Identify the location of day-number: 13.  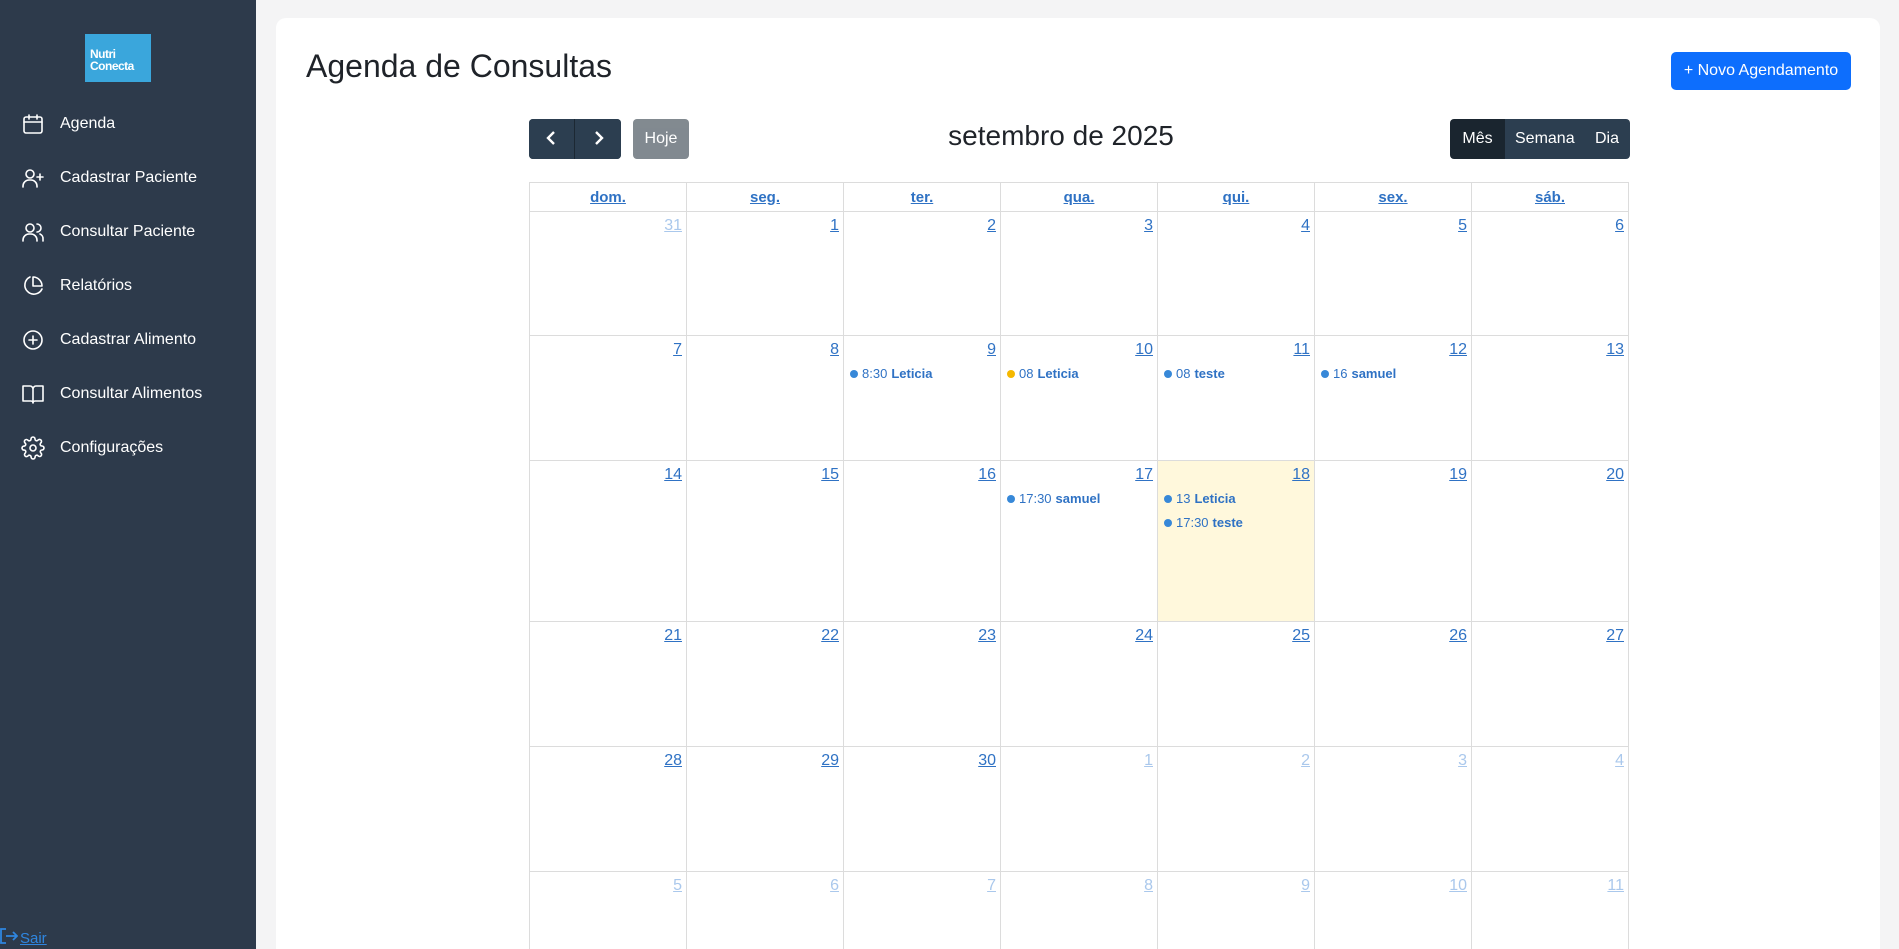
(1550, 347).